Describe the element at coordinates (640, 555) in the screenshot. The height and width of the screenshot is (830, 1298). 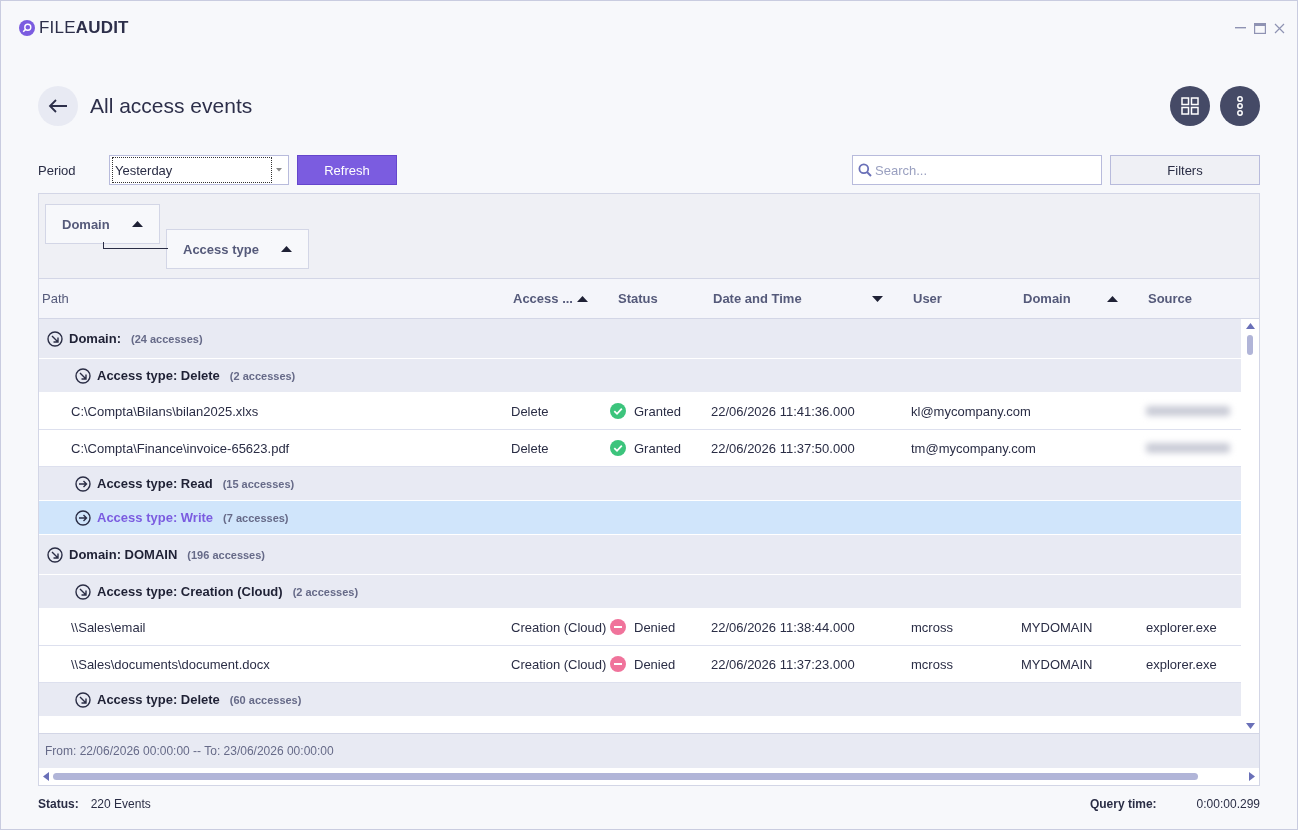
I see `group-row: Domain: DOMAIN (196 accesses)` at that location.